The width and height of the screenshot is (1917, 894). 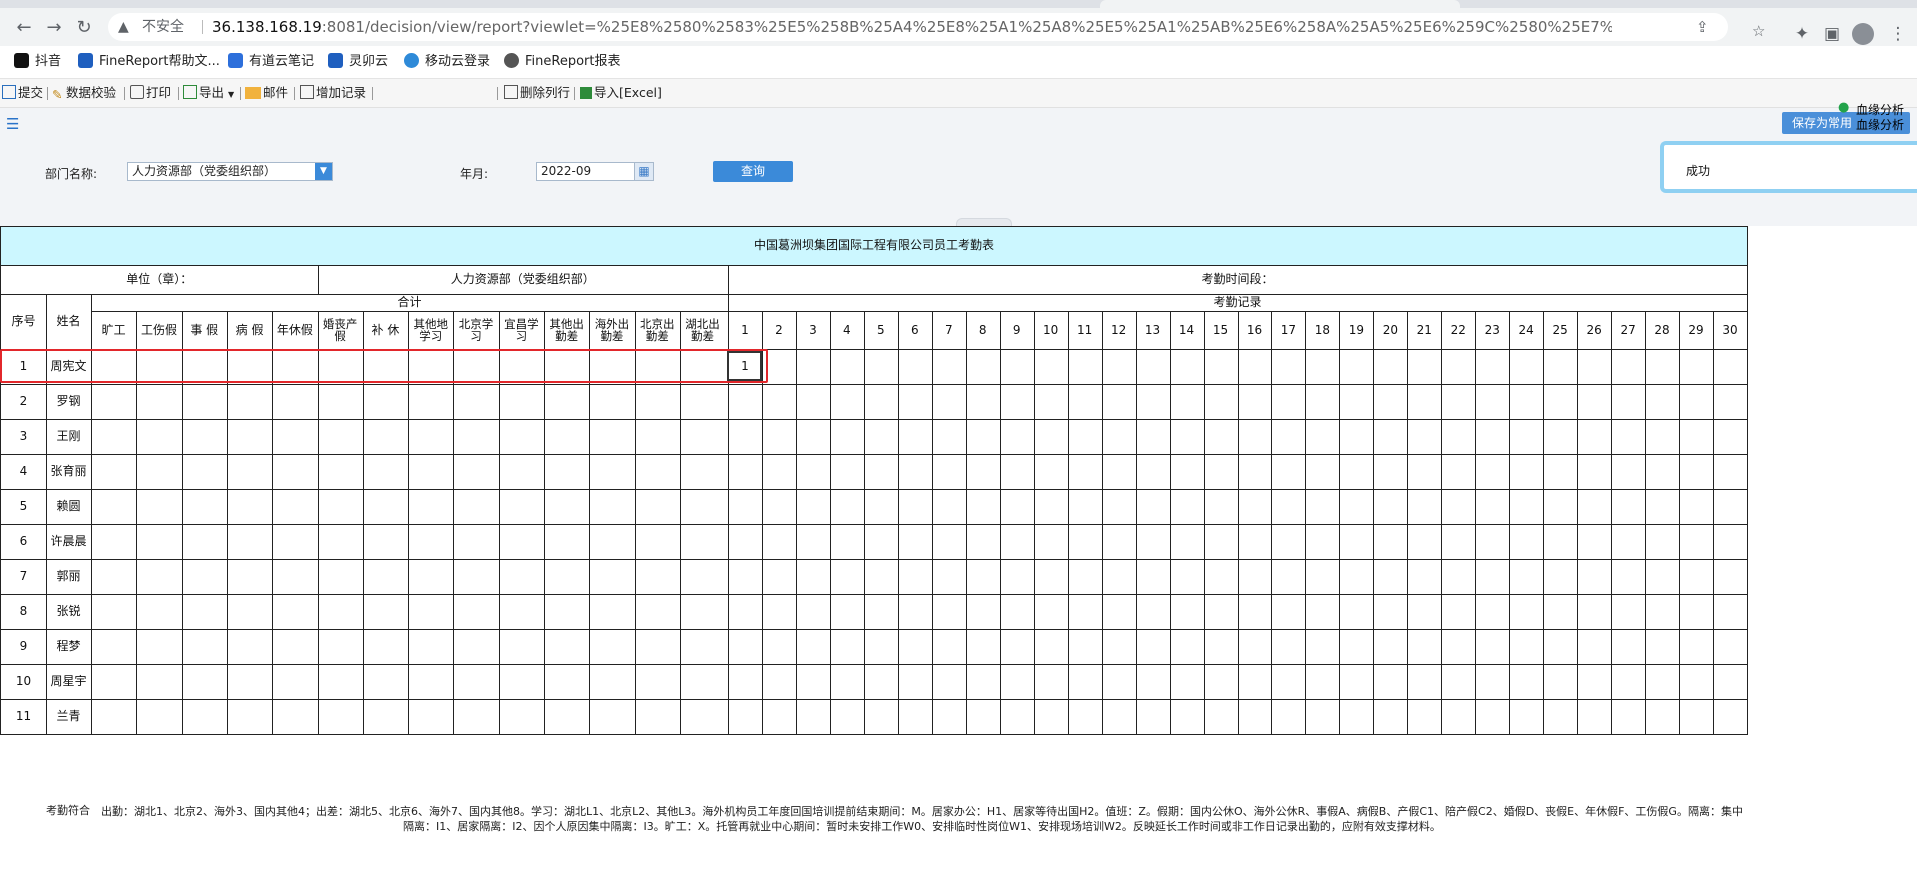 I want to click on delete-row-button: 删除列行, so click(x=537, y=93).